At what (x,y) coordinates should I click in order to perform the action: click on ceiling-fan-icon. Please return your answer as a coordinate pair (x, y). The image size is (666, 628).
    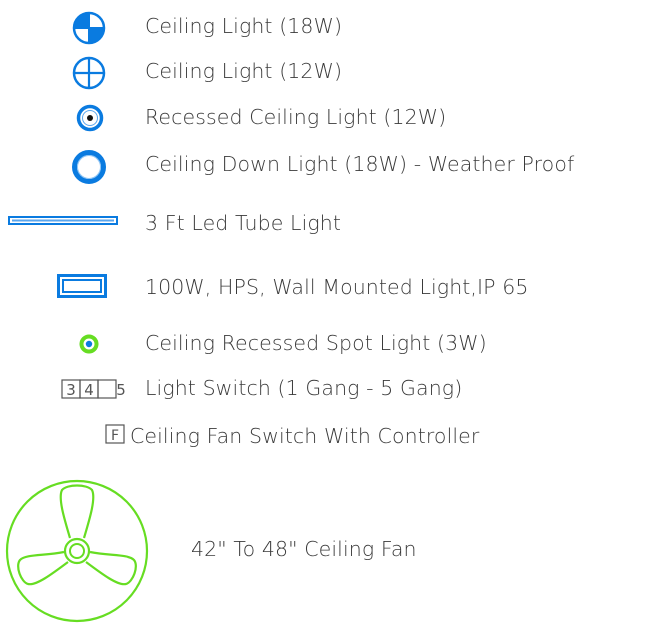
    Looking at the image, I should click on (77, 551).